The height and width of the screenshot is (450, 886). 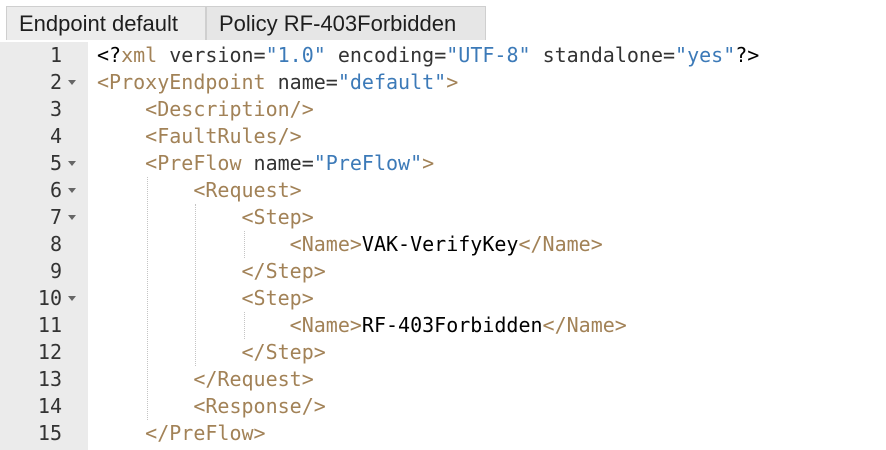 I want to click on line-number: 5, so click(x=55, y=163).